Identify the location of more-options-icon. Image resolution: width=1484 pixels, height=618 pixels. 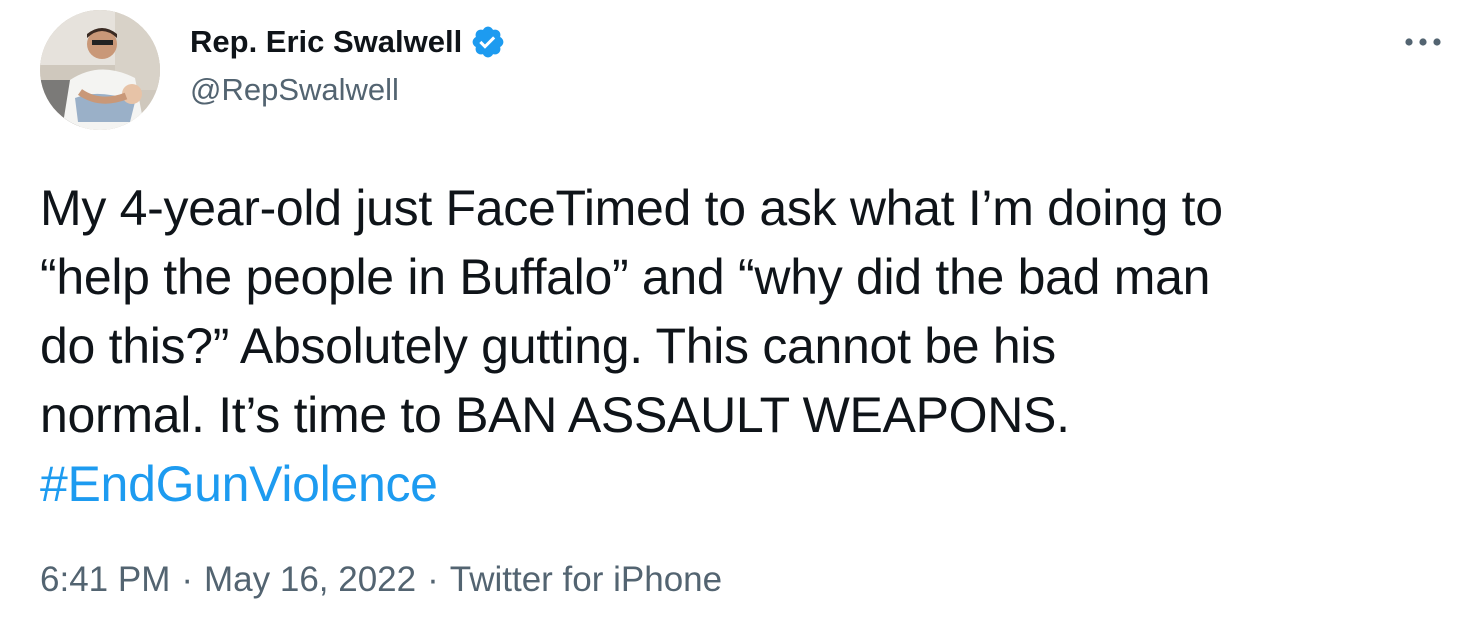
(1423, 42).